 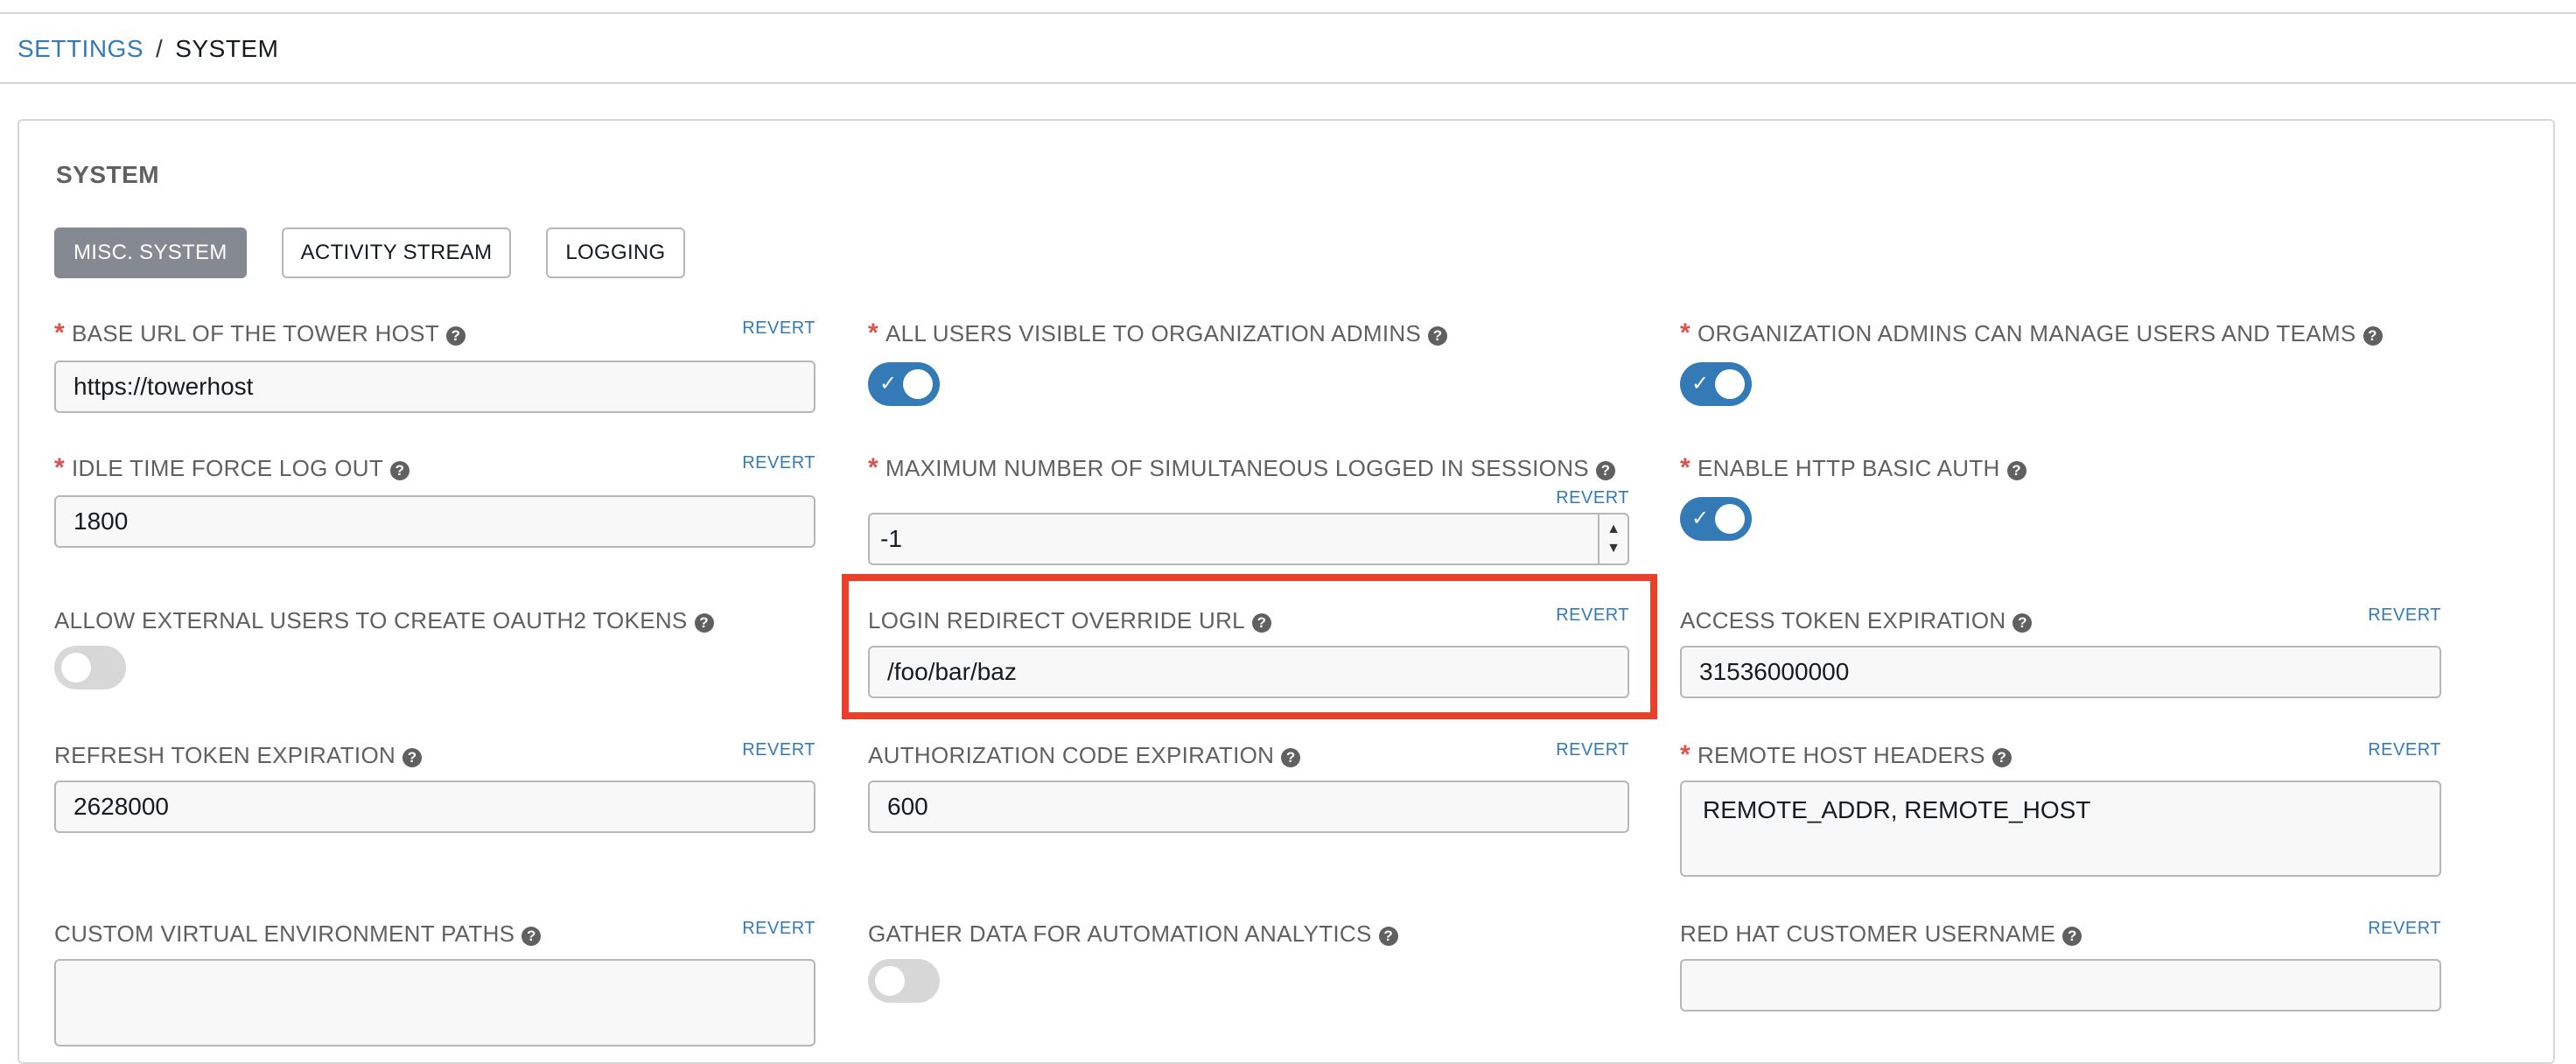 I want to click on auth-code-input: 600, so click(x=1248, y=806).